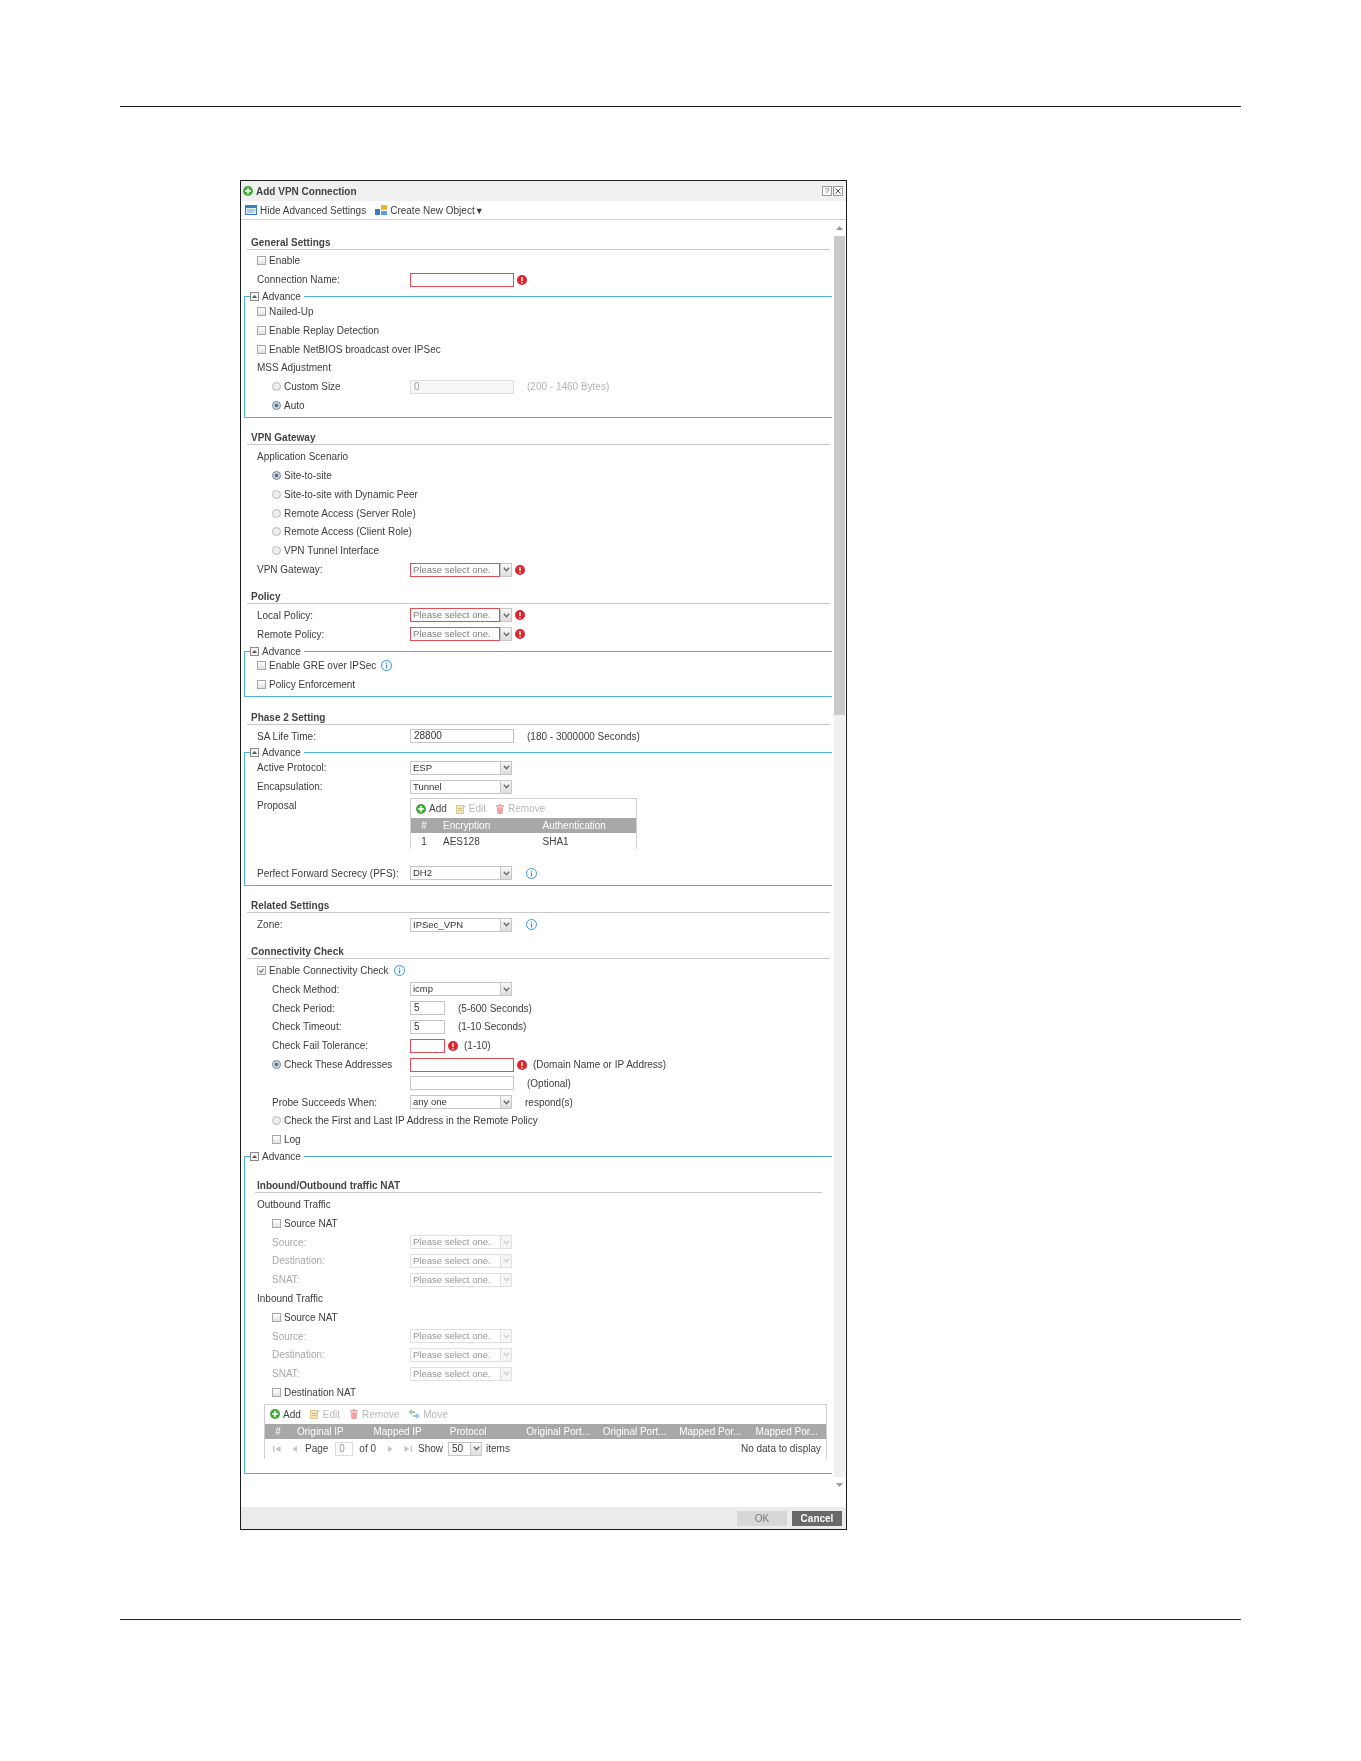 This screenshot has height=1761, width=1361. Describe the element at coordinates (286, 1280) in the screenshot. I see `field-label: SNAT:` at that location.